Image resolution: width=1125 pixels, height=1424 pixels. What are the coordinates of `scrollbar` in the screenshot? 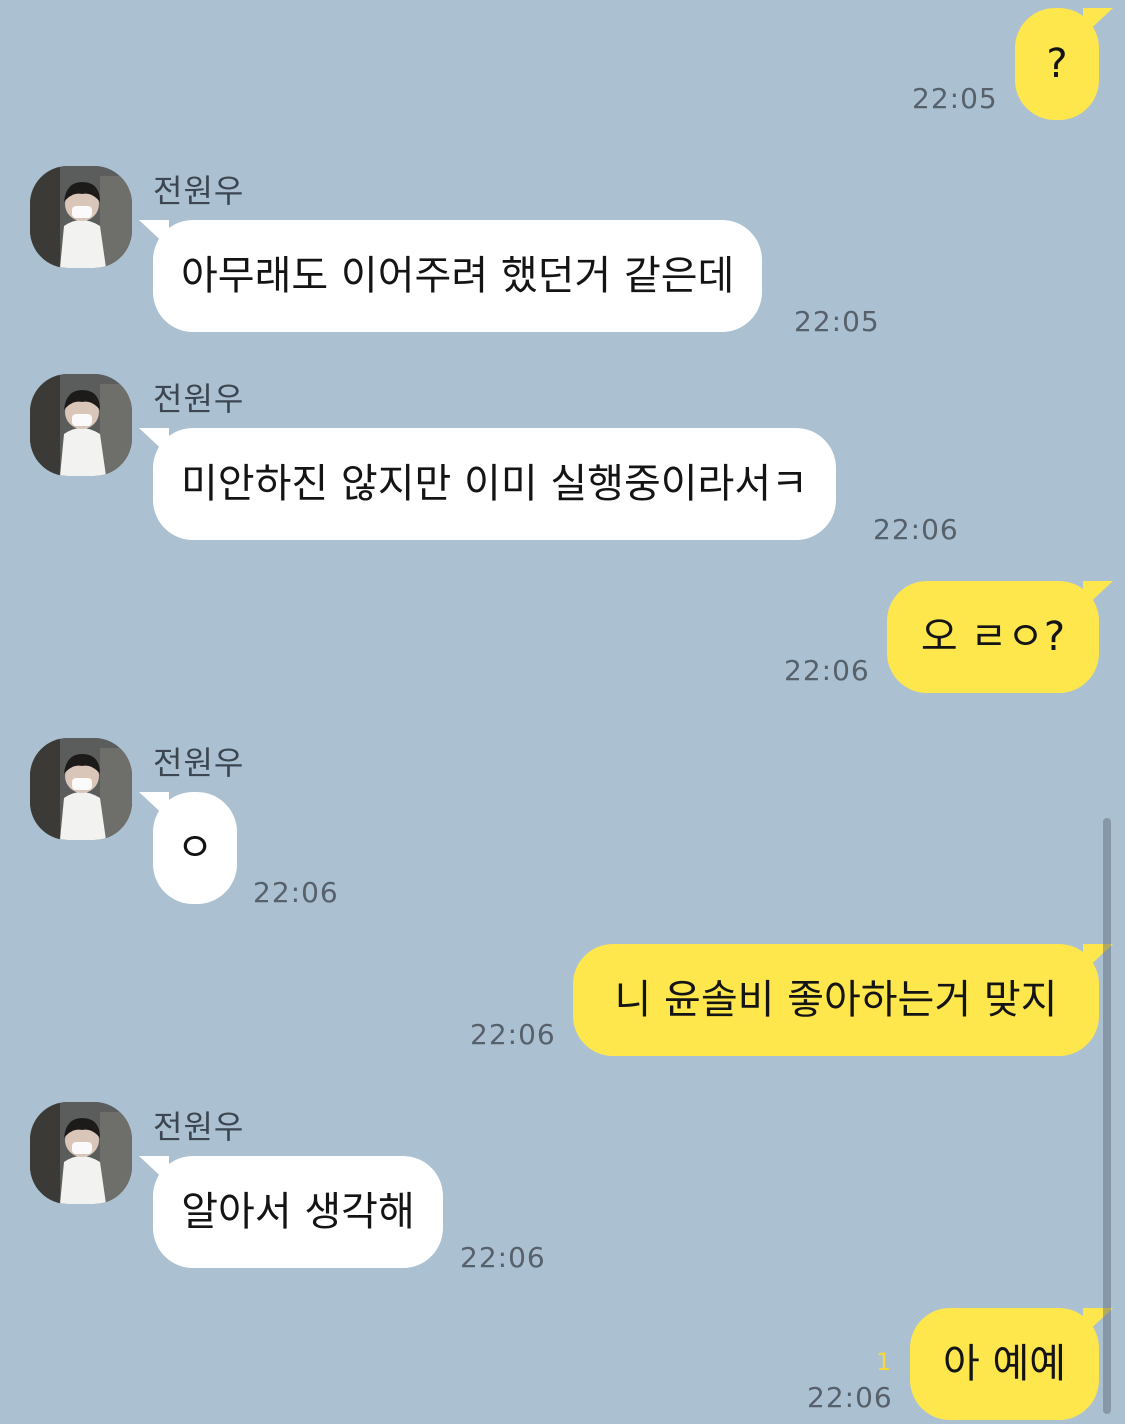 It's located at (1107, 1116).